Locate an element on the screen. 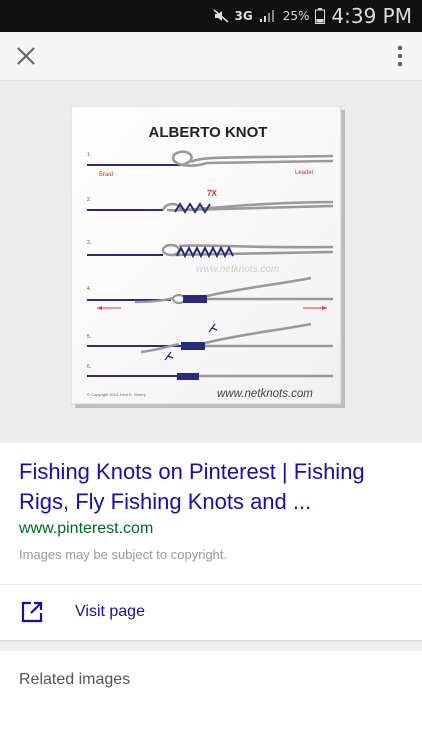 The image size is (422, 750). battery-percent: 25% is located at coordinates (296, 16).